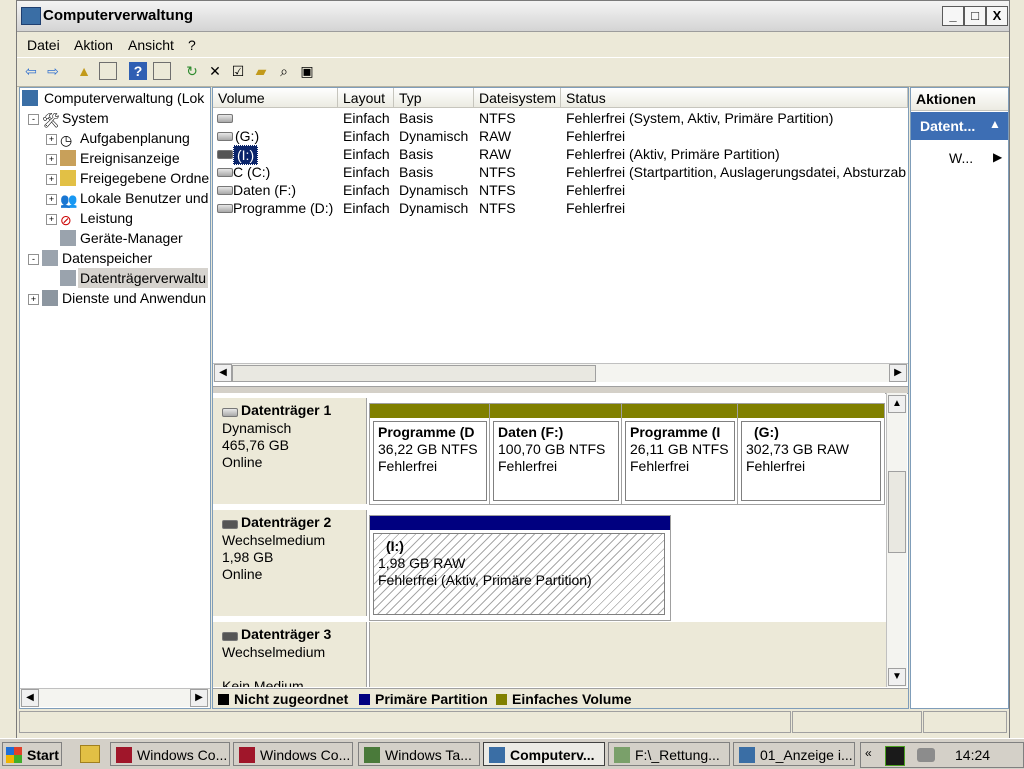 The width and height of the screenshot is (1024, 769). I want to click on help-icon: ?, so click(138, 71).